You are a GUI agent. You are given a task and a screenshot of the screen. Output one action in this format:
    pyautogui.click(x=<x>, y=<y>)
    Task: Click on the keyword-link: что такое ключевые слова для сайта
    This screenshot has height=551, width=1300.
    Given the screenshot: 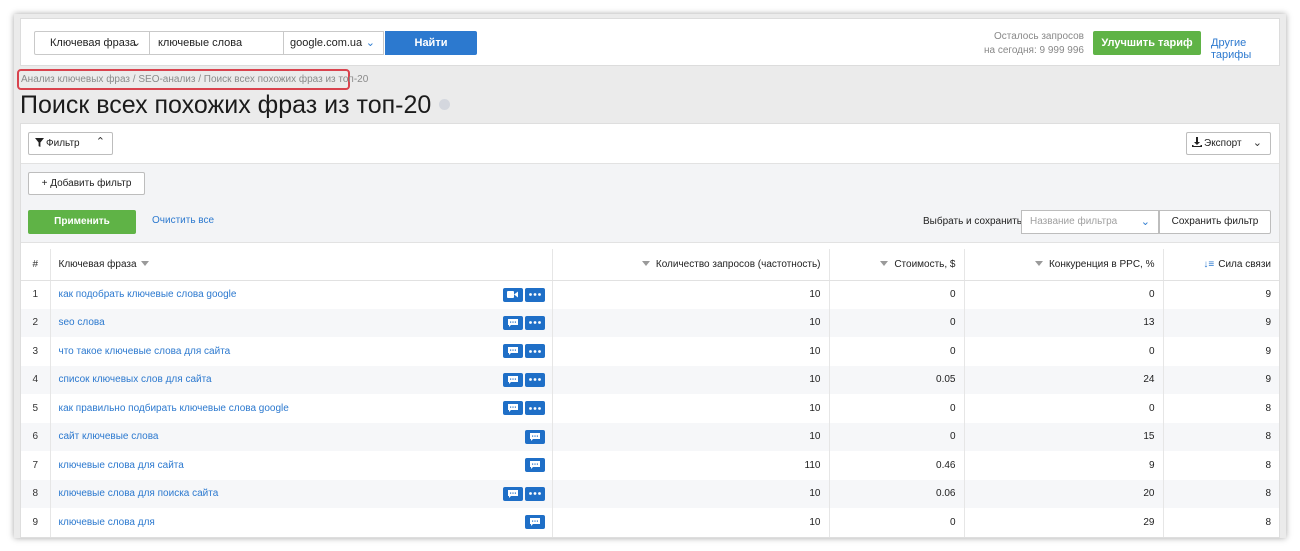 What is the action you would take?
    pyautogui.click(x=145, y=351)
    